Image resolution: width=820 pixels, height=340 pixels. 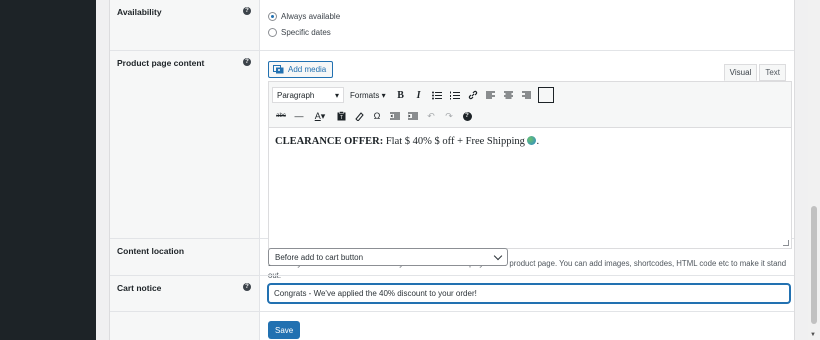 What do you see at coordinates (329, 141) in the screenshot?
I see `content-bold-text: CLEARANCE OFFER:` at bounding box center [329, 141].